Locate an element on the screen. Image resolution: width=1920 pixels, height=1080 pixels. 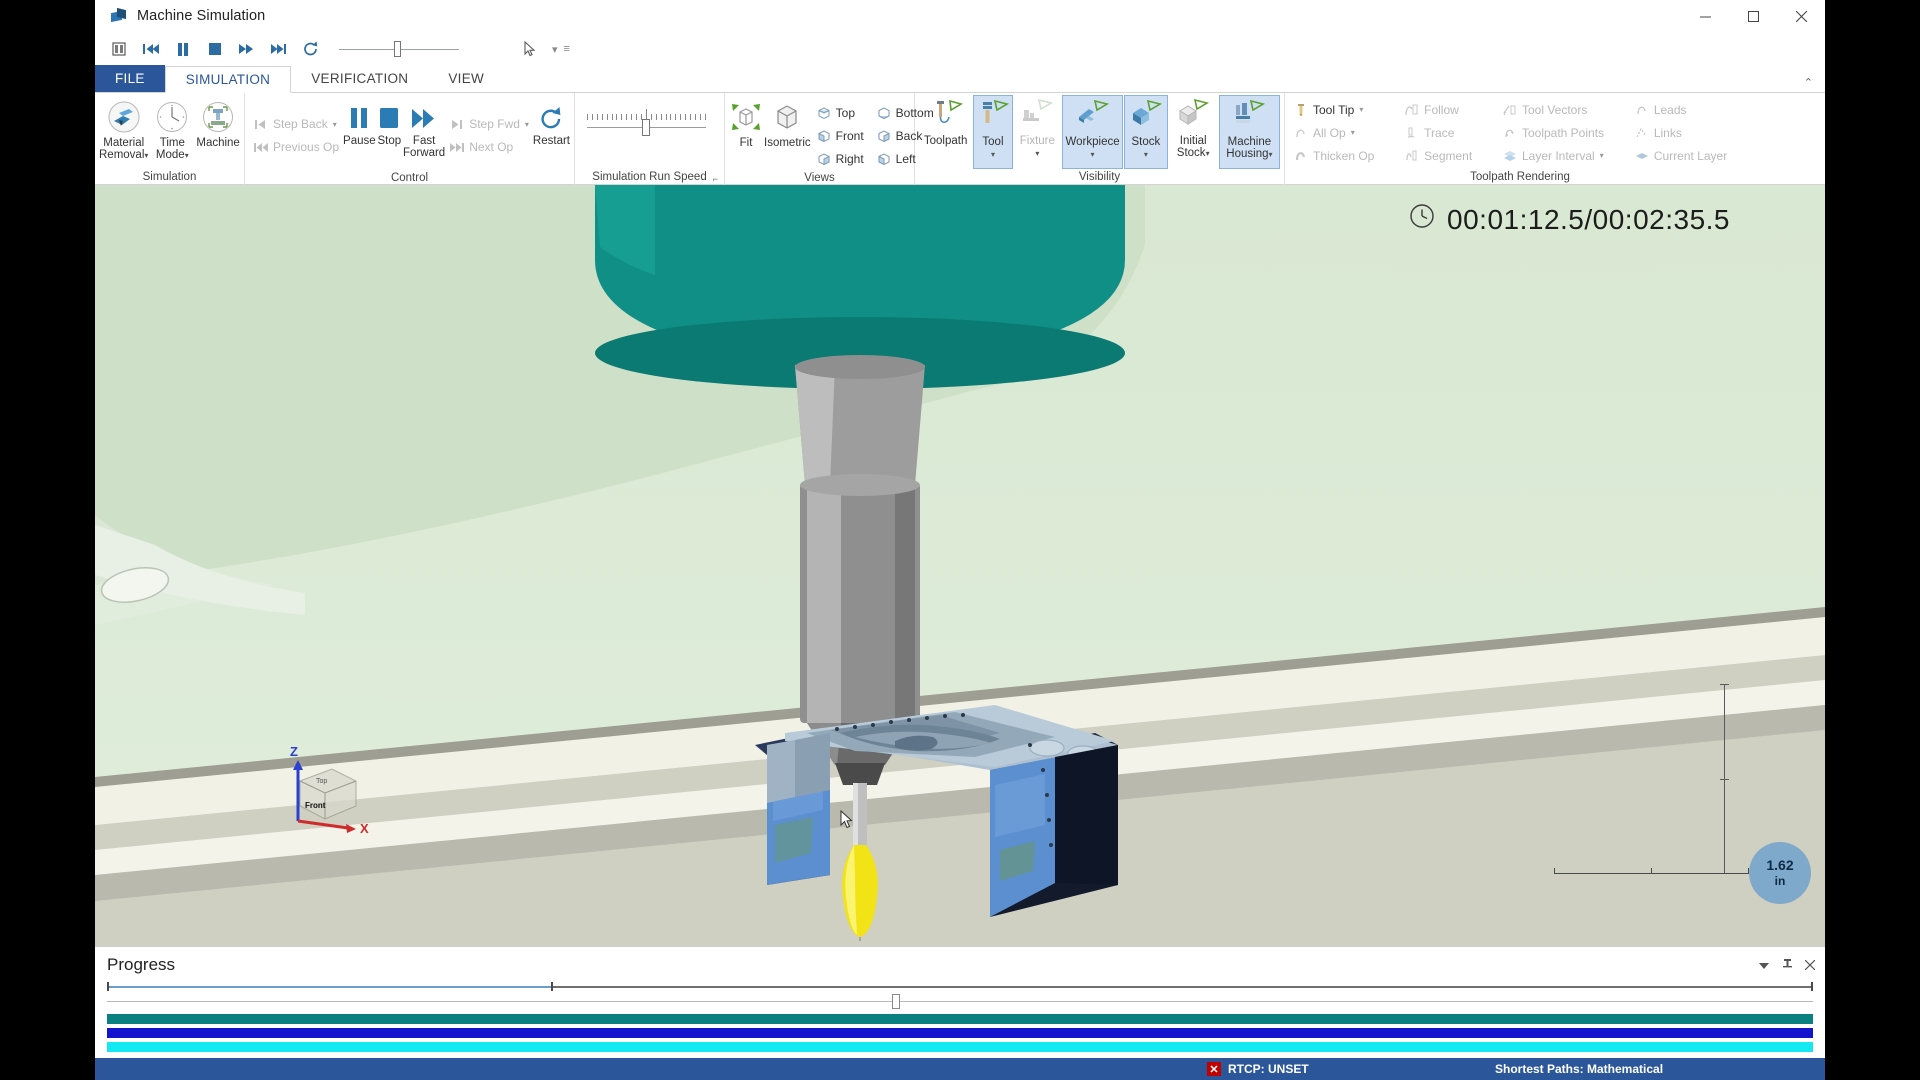
tab-verification: VERIFICATION is located at coordinates (359, 78).